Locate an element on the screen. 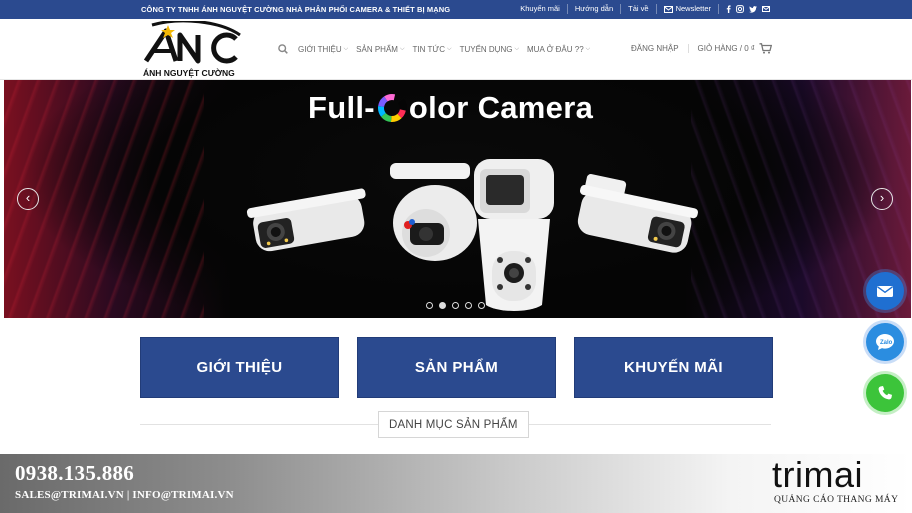 This screenshot has height=513, width=912. float-email-button is located at coordinates (885, 291).